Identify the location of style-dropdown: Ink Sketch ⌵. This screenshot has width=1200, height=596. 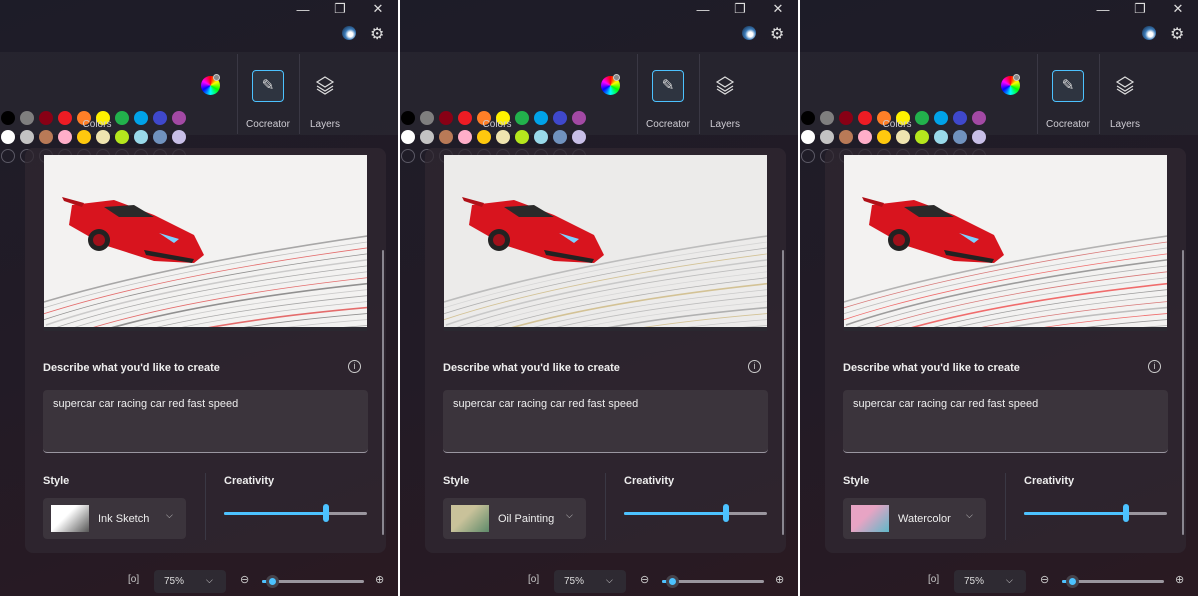
(114, 518).